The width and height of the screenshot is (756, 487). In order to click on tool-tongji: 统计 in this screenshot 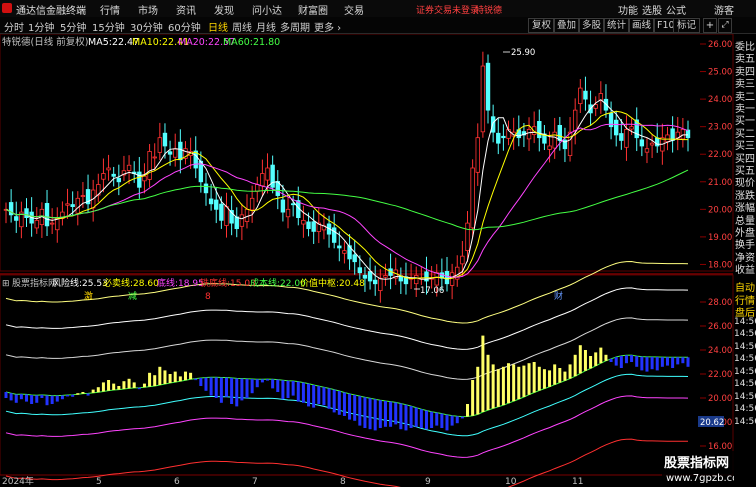, I will do `click(617, 25)`.